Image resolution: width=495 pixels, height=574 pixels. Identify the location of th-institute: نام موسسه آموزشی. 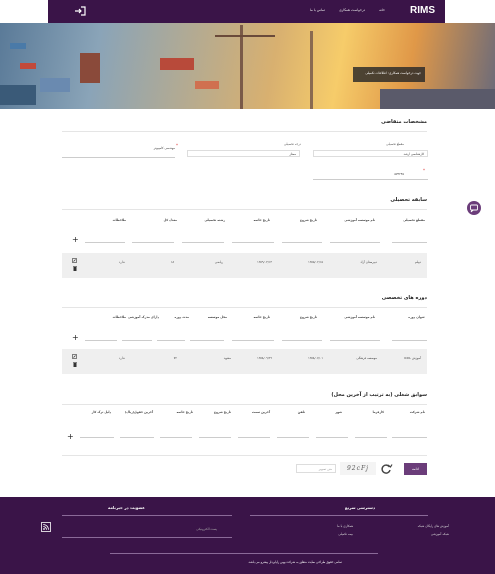
(359, 317).